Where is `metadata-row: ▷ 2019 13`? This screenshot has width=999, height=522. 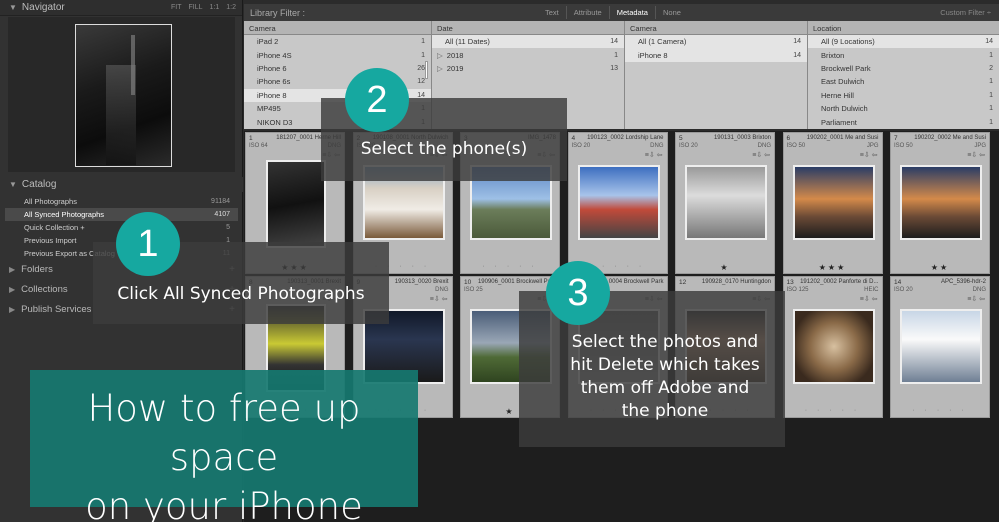 metadata-row: ▷ 2019 13 is located at coordinates (528, 68).